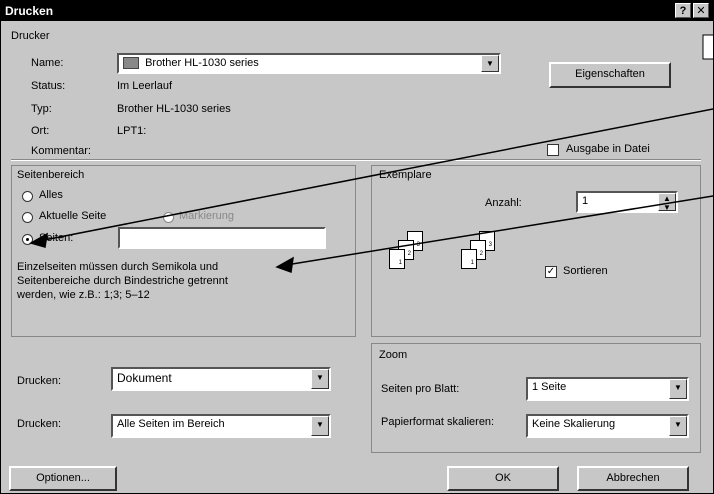  Describe the element at coordinates (284, 265) in the screenshot. I see `arrowhead-pages-input` at that location.